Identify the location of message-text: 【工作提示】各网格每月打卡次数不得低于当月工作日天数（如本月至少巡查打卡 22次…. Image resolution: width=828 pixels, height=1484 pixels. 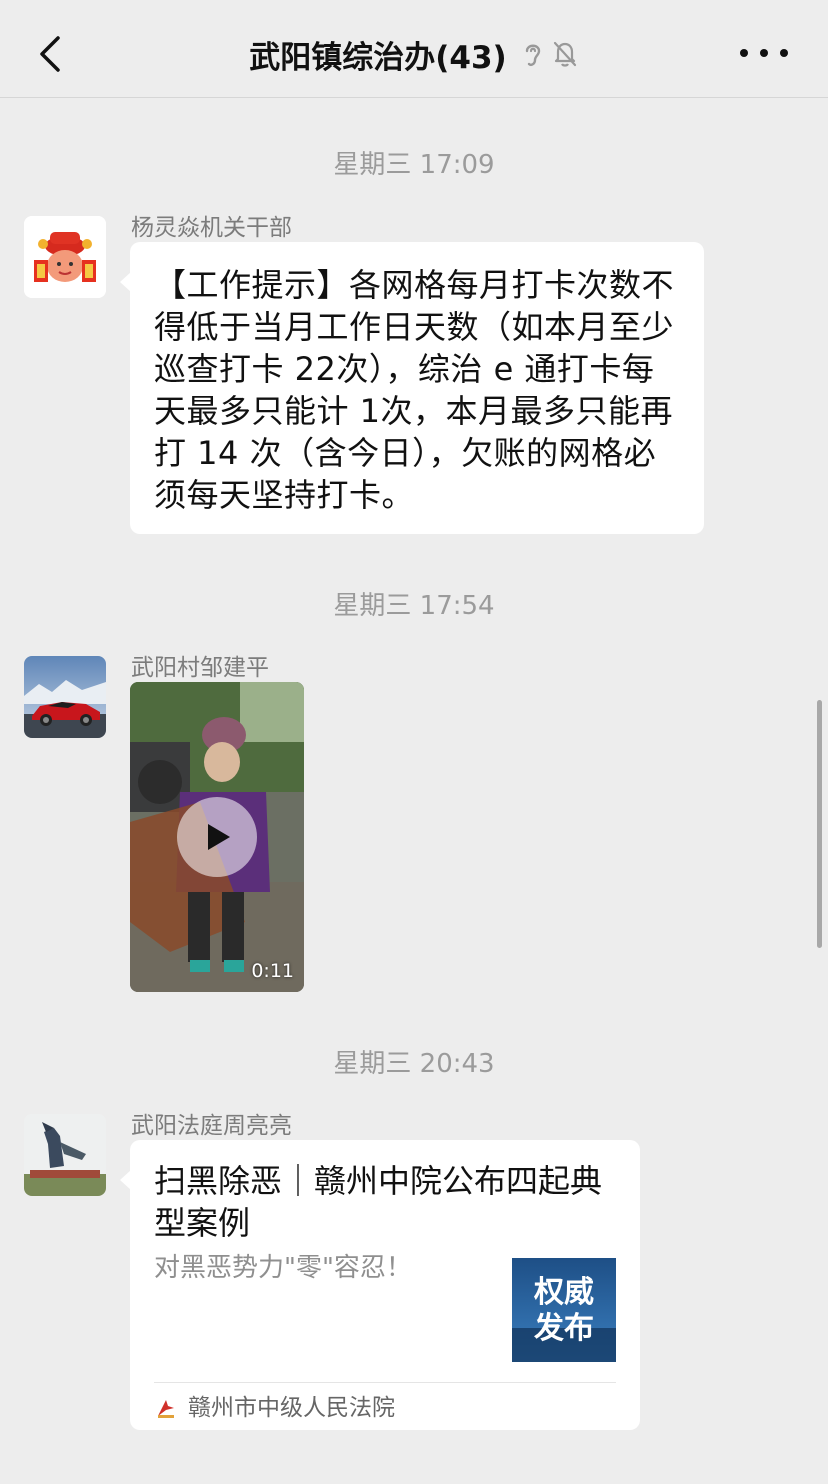
(414, 390).